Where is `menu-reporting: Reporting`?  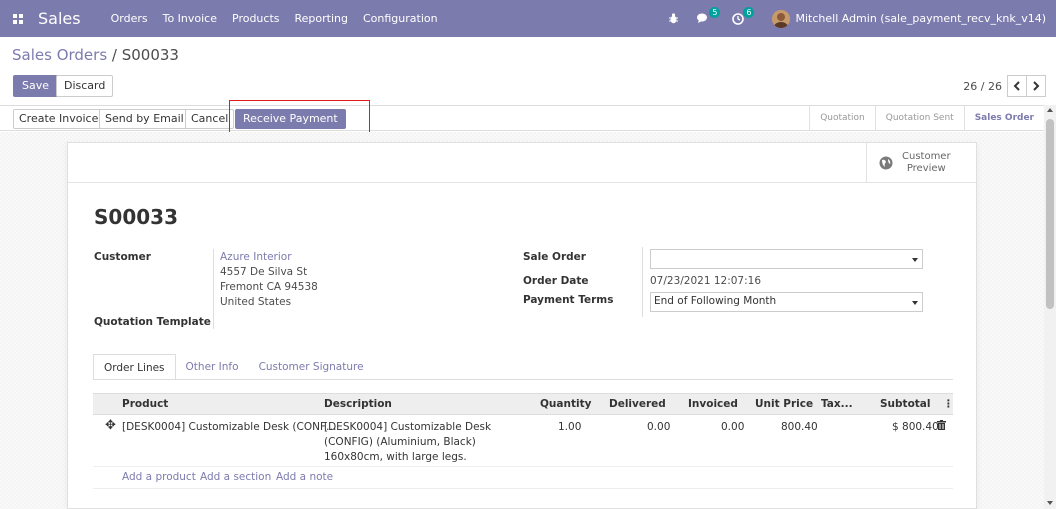 menu-reporting: Reporting is located at coordinates (321, 18).